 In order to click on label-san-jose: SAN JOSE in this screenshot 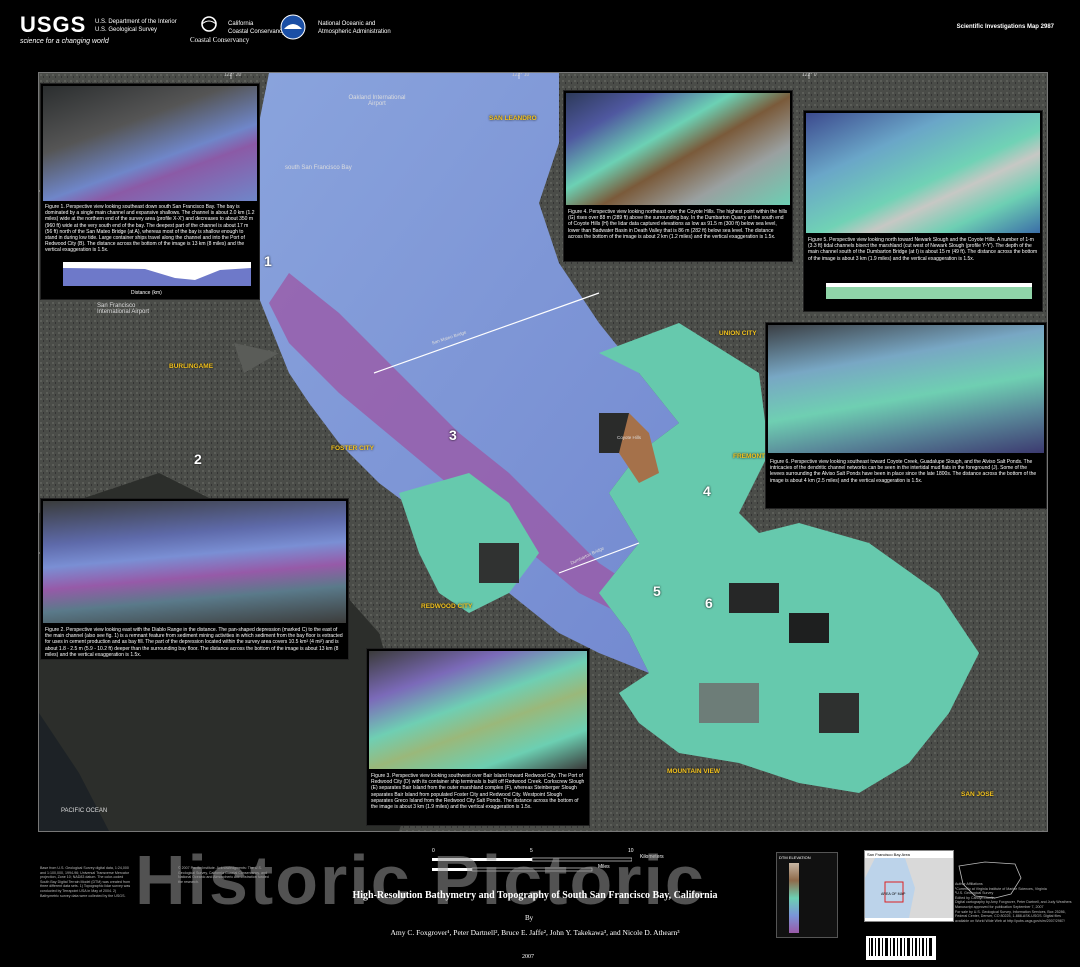, I will do `click(977, 794)`.